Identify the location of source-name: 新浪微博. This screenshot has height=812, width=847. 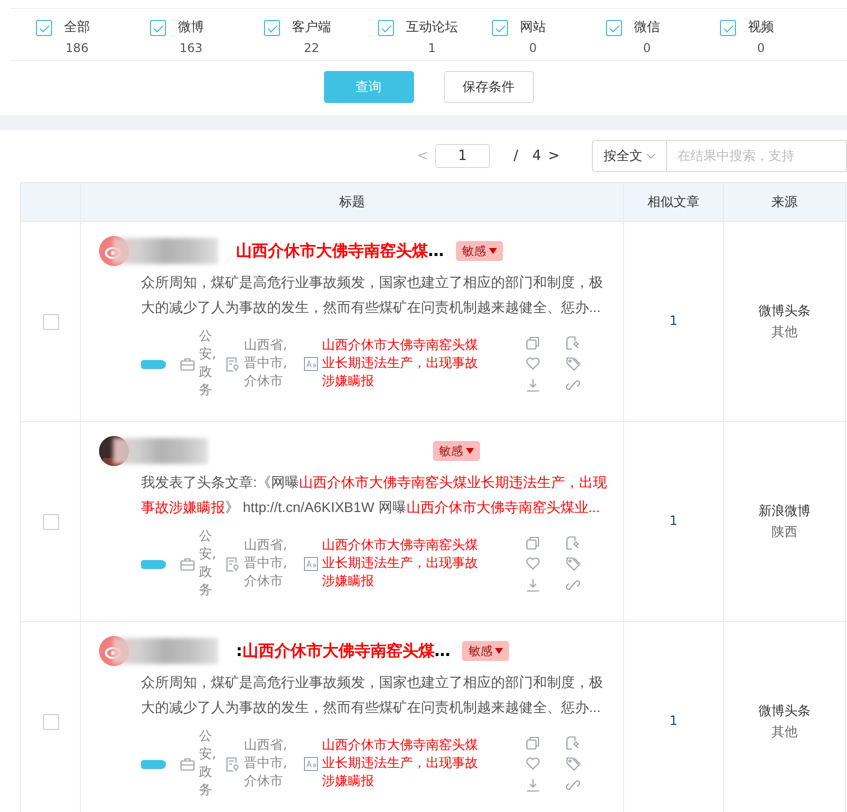
(784, 511).